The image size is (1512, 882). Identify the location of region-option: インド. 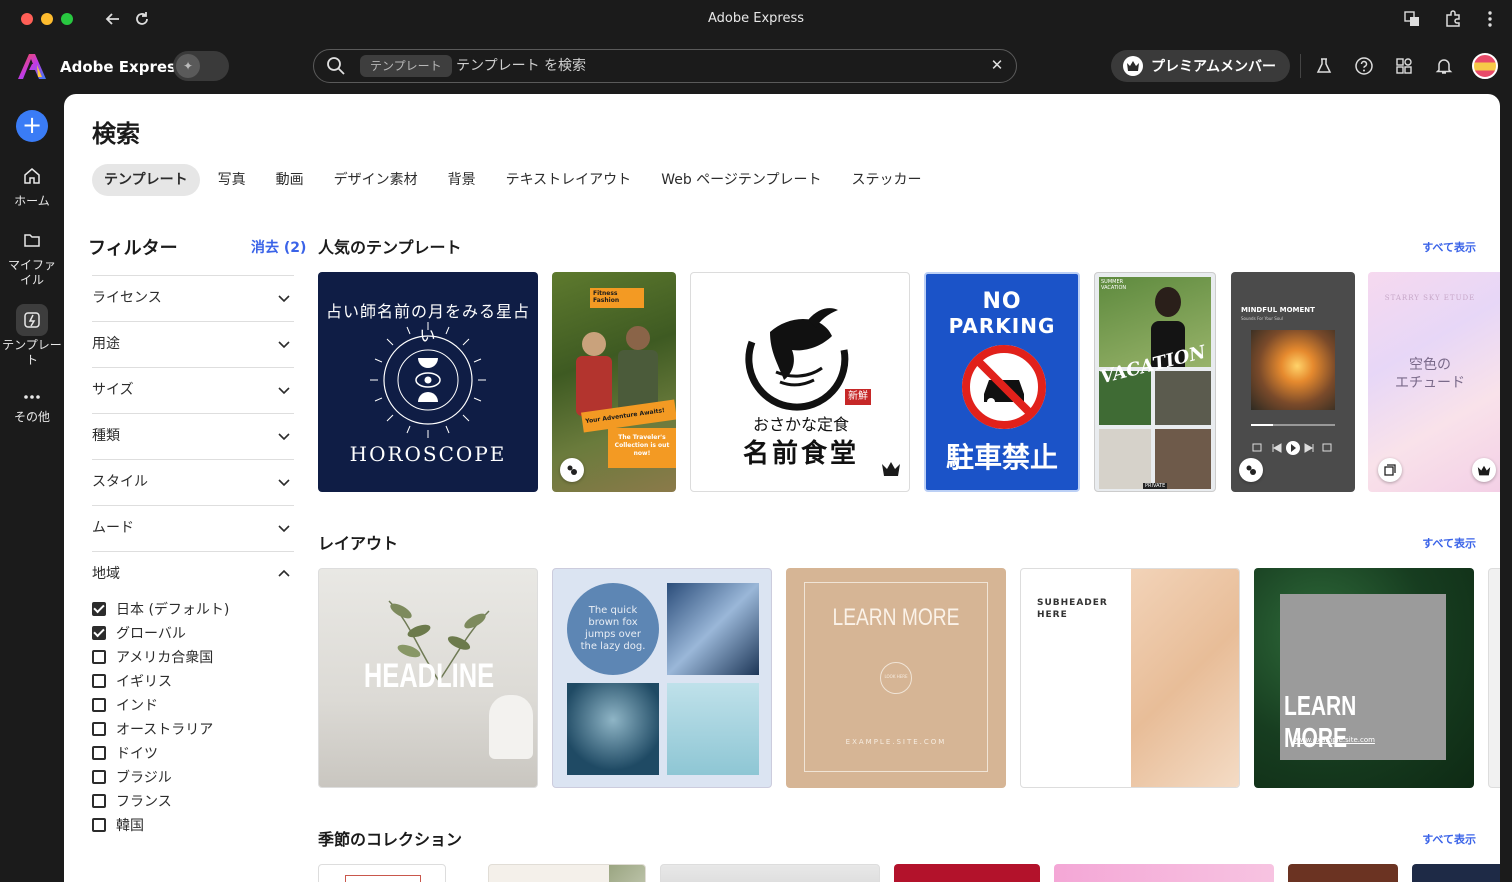
(192, 705).